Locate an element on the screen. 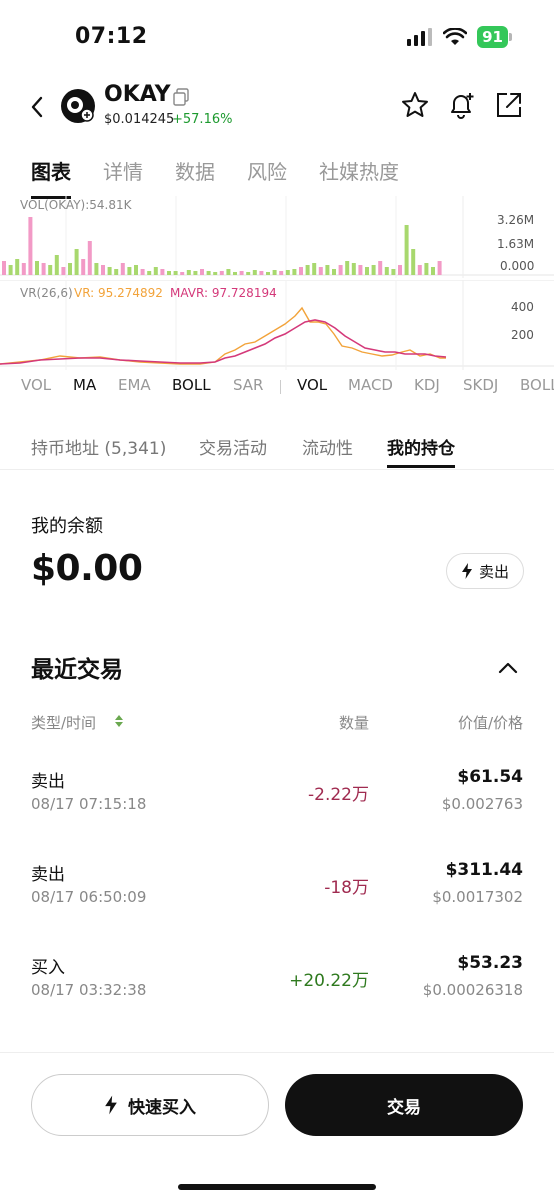  cellular-signal-icon is located at coordinates (420, 37).